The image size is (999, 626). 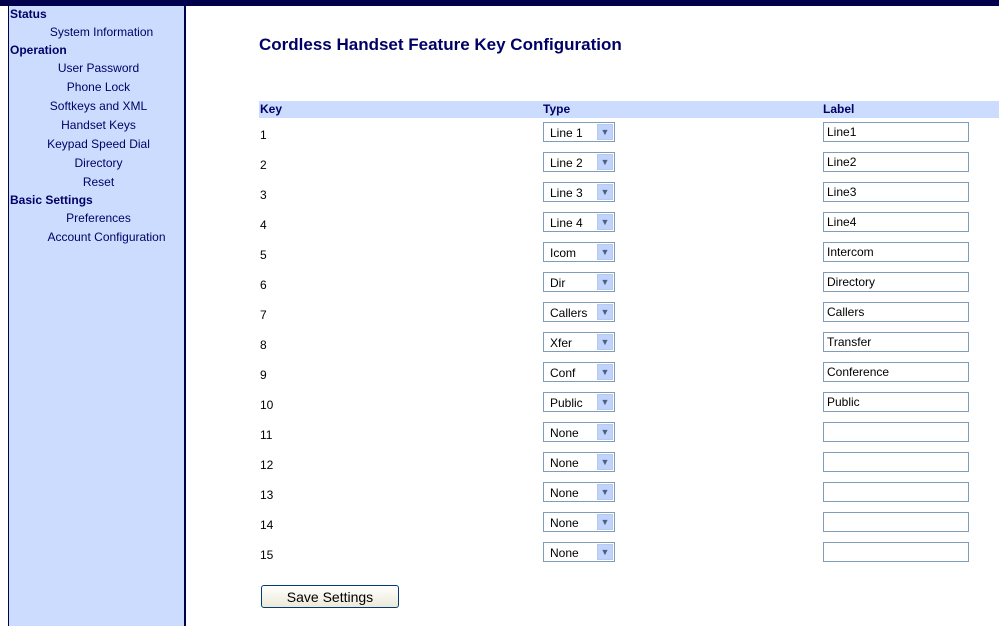 What do you see at coordinates (96, 32) in the screenshot?
I see `nav-item-system-information: System Information` at bounding box center [96, 32].